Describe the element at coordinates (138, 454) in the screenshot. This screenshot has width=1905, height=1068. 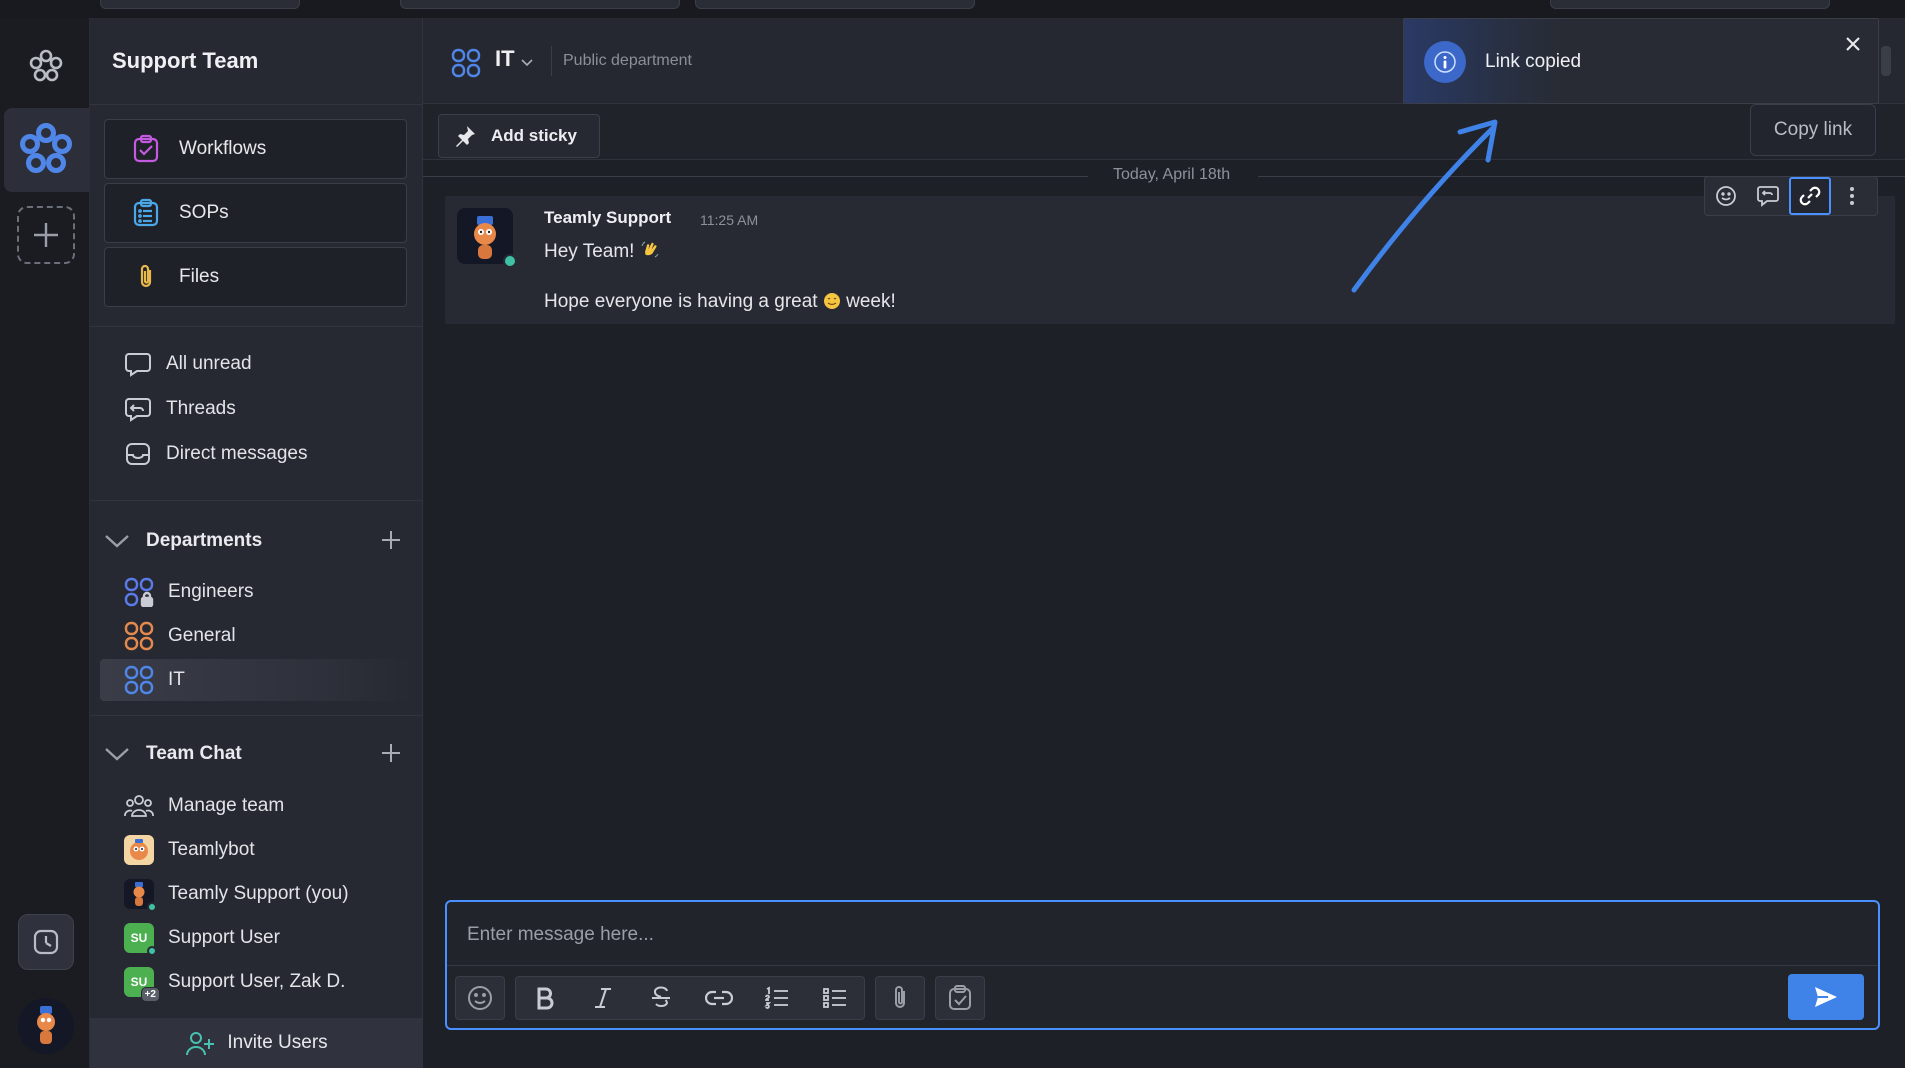
I see `inbox-icon` at that location.